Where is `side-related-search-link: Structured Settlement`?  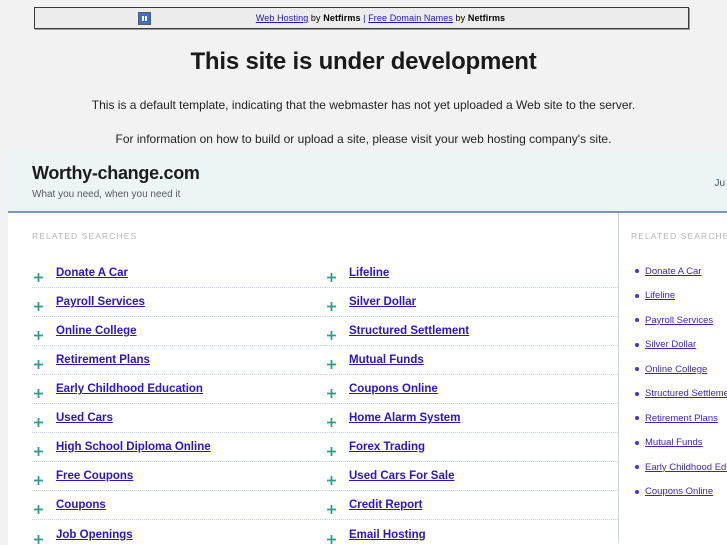 side-related-search-link: Structured Settlement is located at coordinates (686, 393).